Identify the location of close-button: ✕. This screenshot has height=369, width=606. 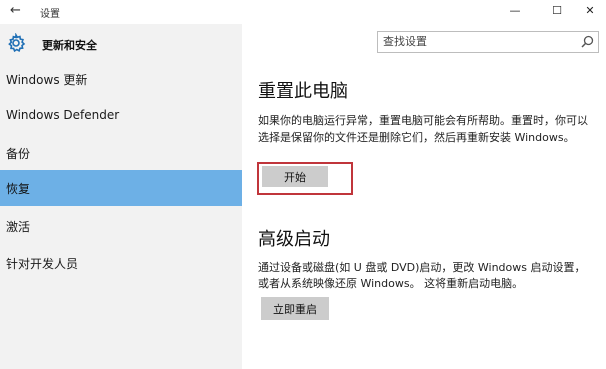
(590, 11).